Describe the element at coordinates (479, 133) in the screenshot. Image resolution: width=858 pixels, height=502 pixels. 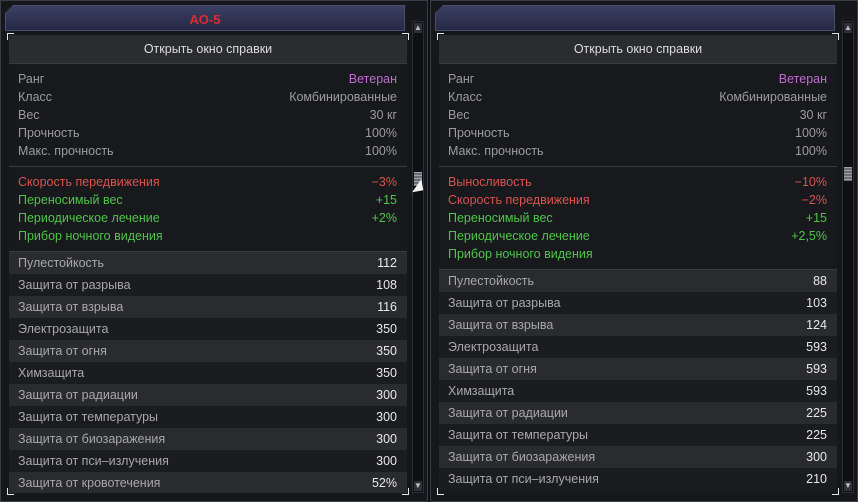
I see `row-label: Прочность` at that location.